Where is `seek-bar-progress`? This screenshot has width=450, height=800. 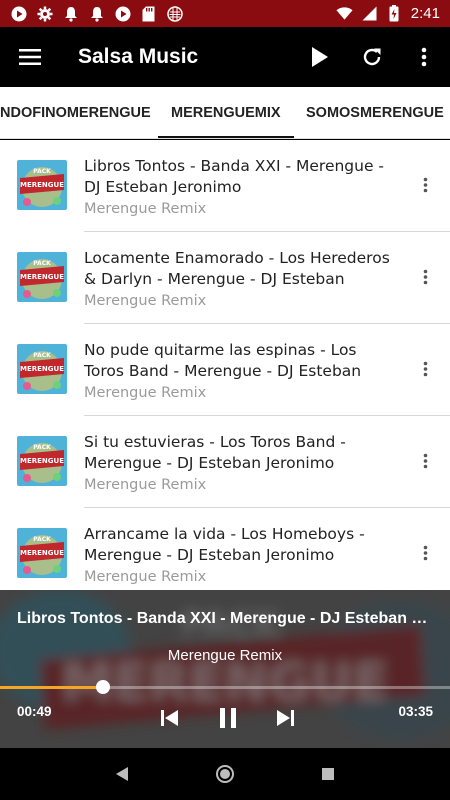 seek-bar-progress is located at coordinates (51, 687).